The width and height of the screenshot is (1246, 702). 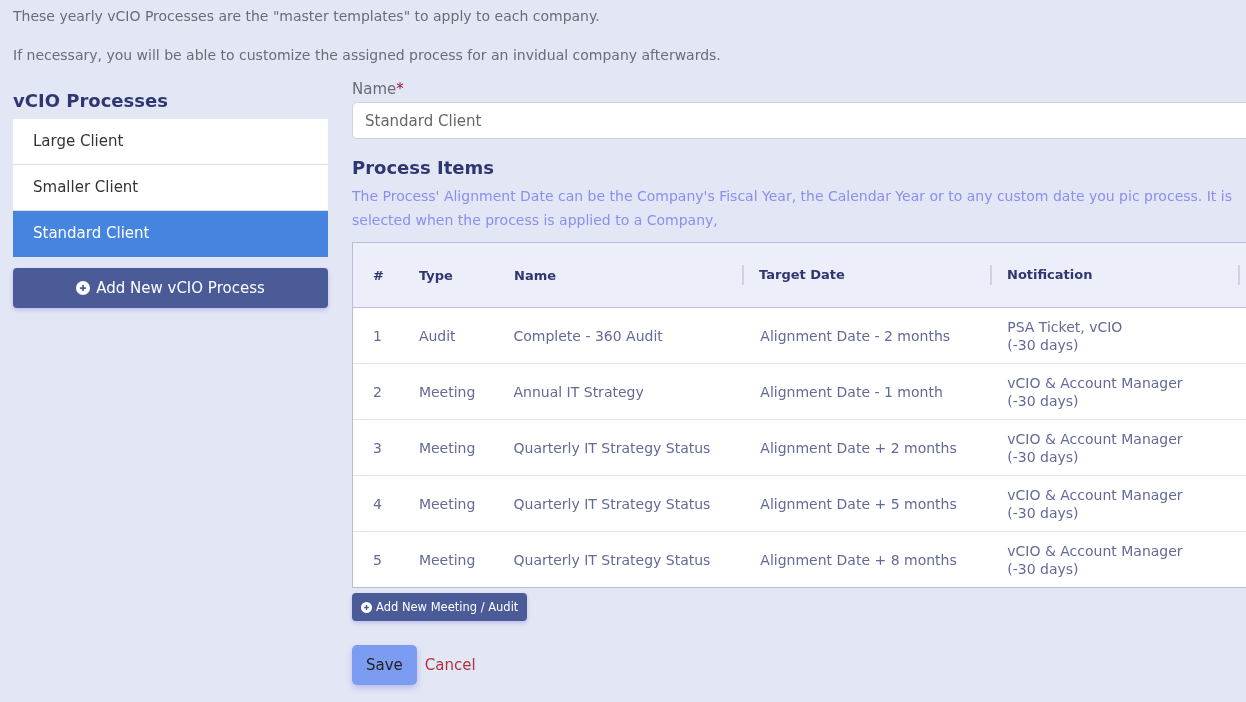 I want to click on table-cell-text: PSA Ticket, vCIO (-30 days), so click(x=1065, y=335).